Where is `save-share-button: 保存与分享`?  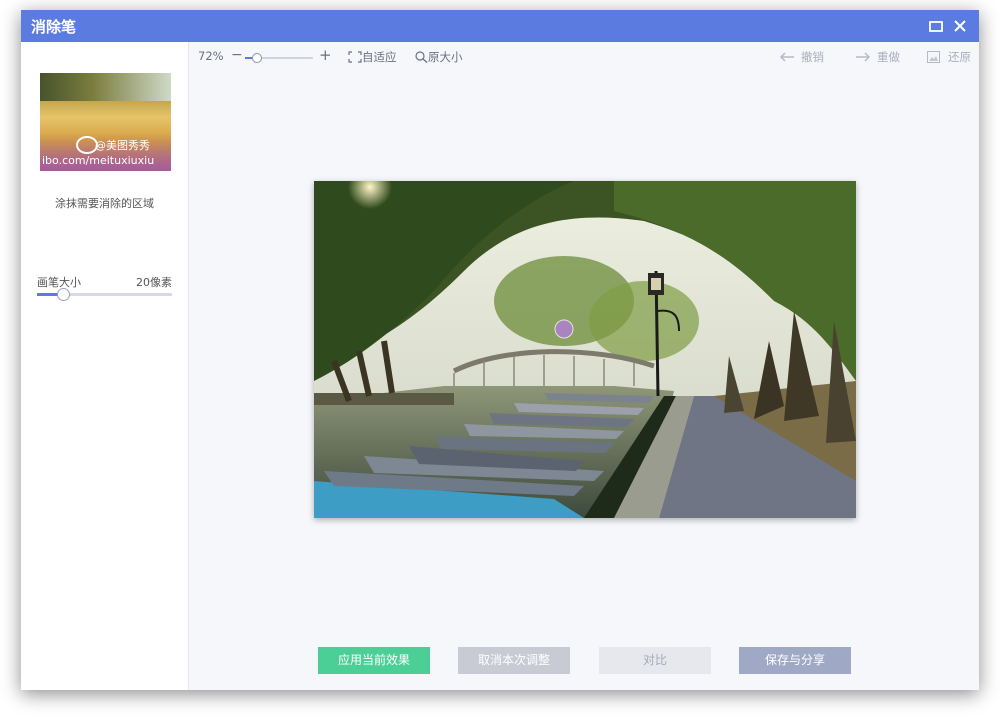
save-share-button: 保存与分享 is located at coordinates (795, 660).